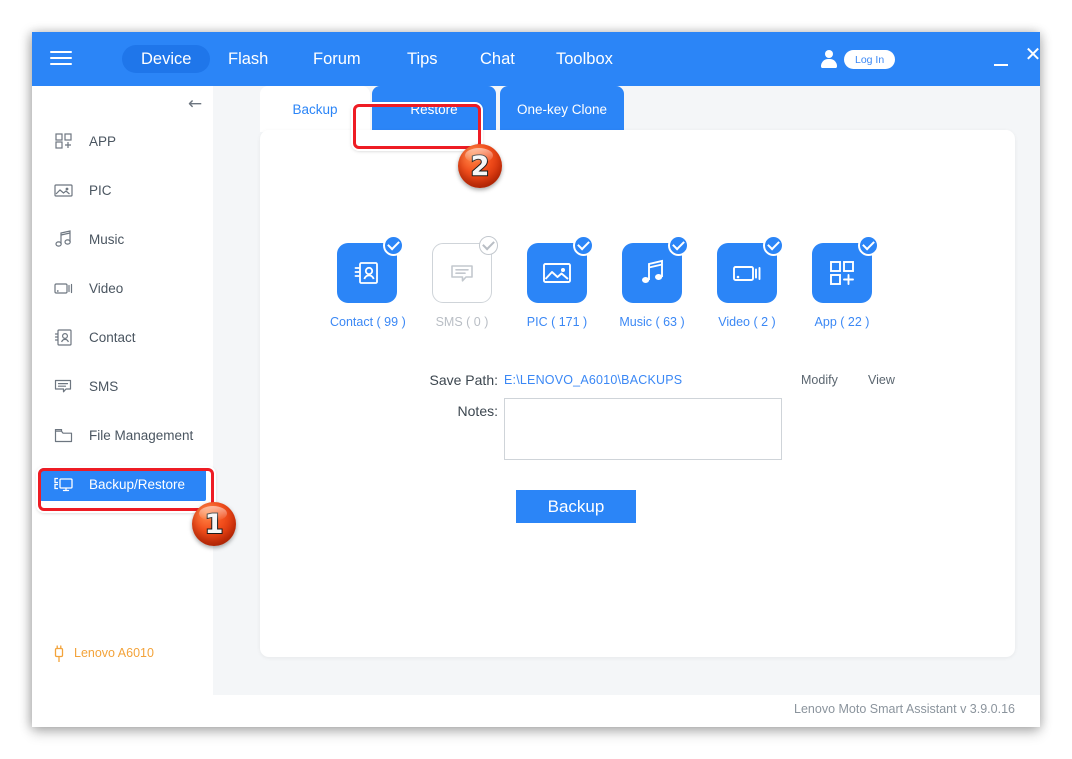 The height and width of the screenshot is (759, 1072). Describe the element at coordinates (868, 245) in the screenshot. I see `category-app-check-icon` at that location.